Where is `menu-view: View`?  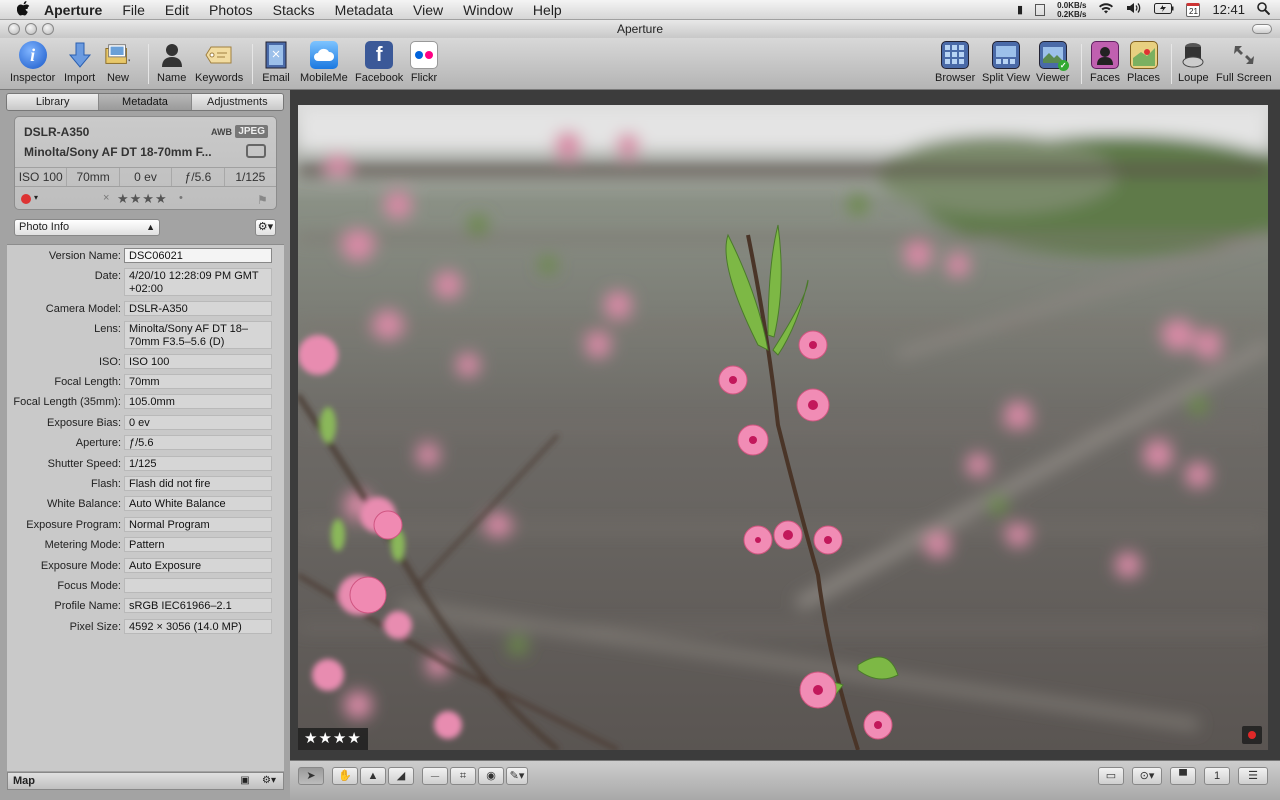 menu-view: View is located at coordinates (428, 10).